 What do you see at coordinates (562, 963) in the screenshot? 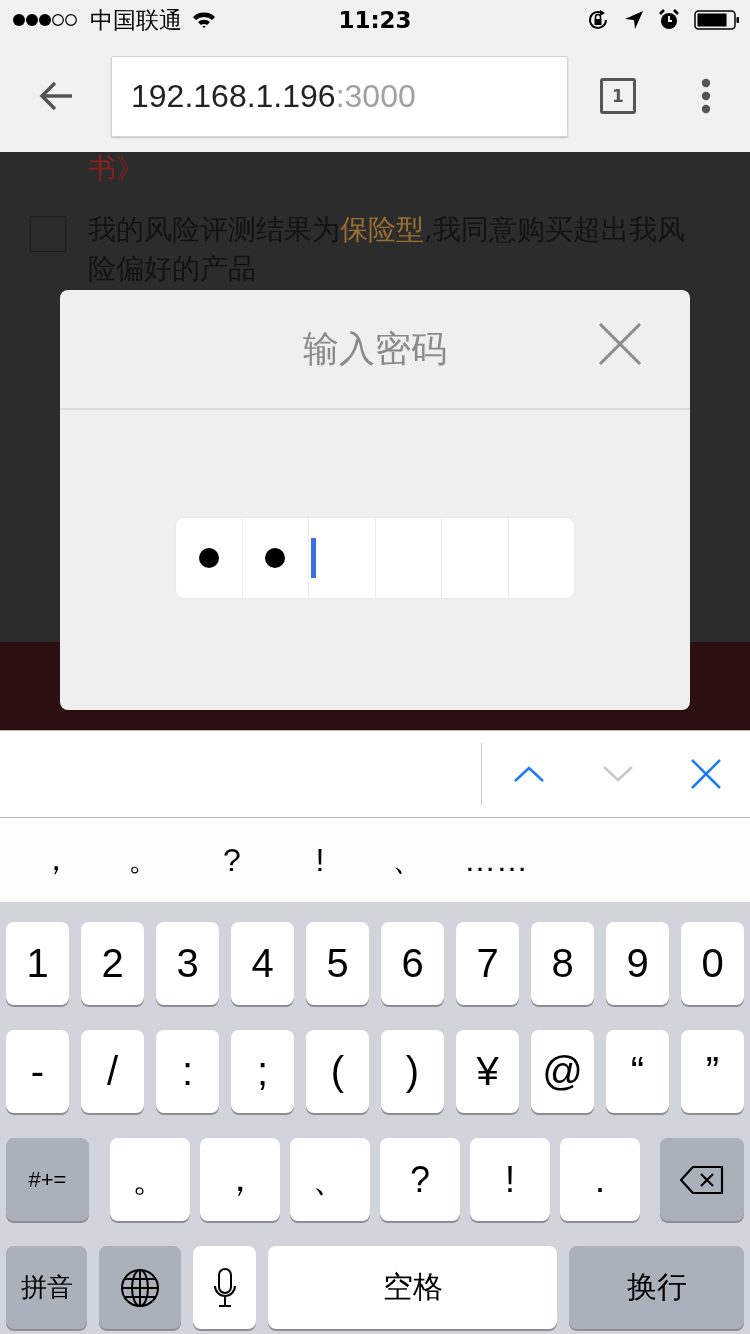
I see `keyboard-key: 8` at bounding box center [562, 963].